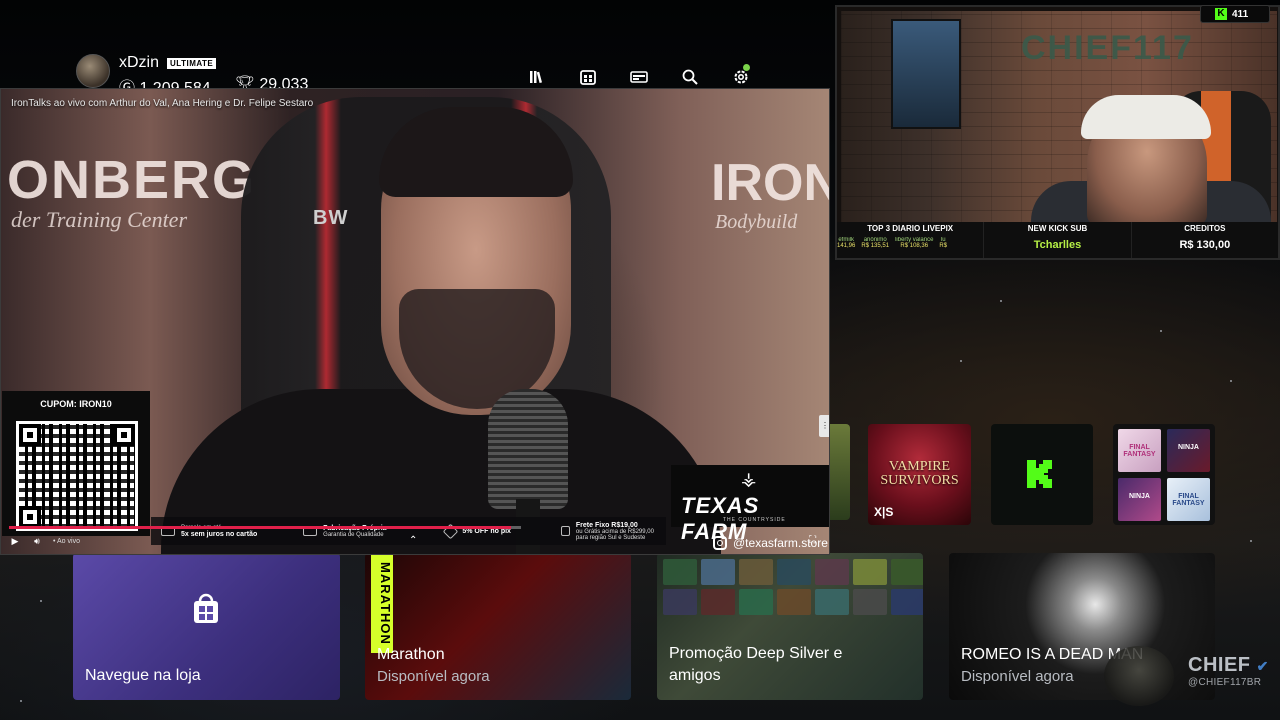 This screenshot has height=720, width=1280. I want to click on donor-entry: efmilk 141,96, so click(846, 243).